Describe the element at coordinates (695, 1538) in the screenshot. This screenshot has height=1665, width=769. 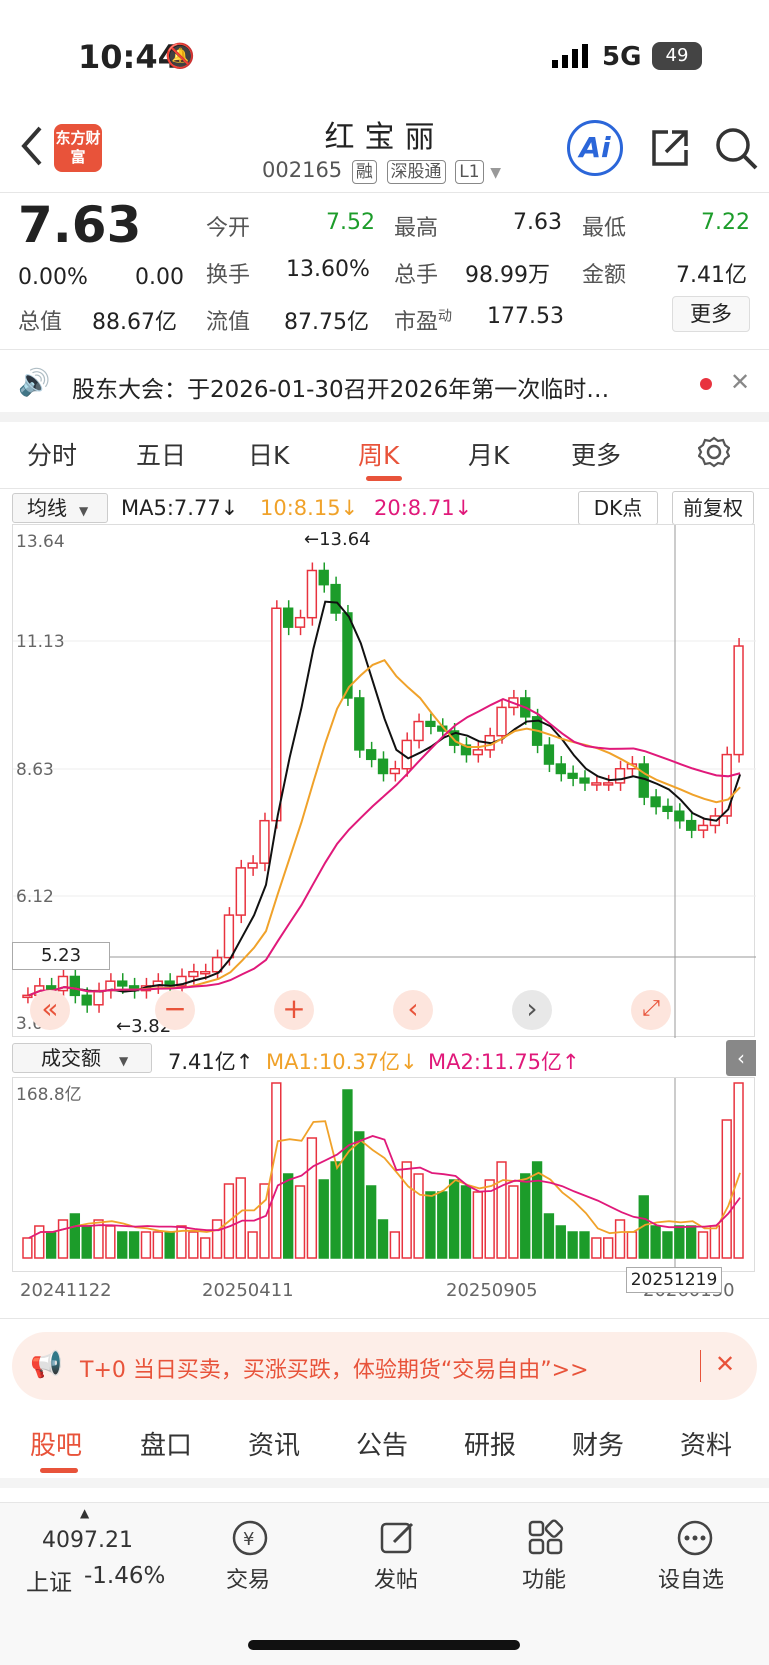
I see `watchlist-icon` at that location.